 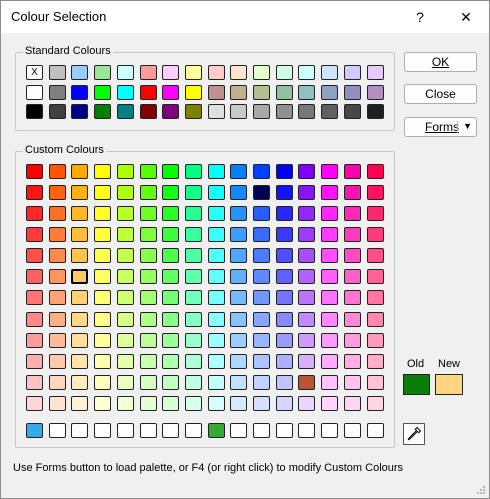 I want to click on chevron-down-icon: ▼, so click(x=467, y=126).